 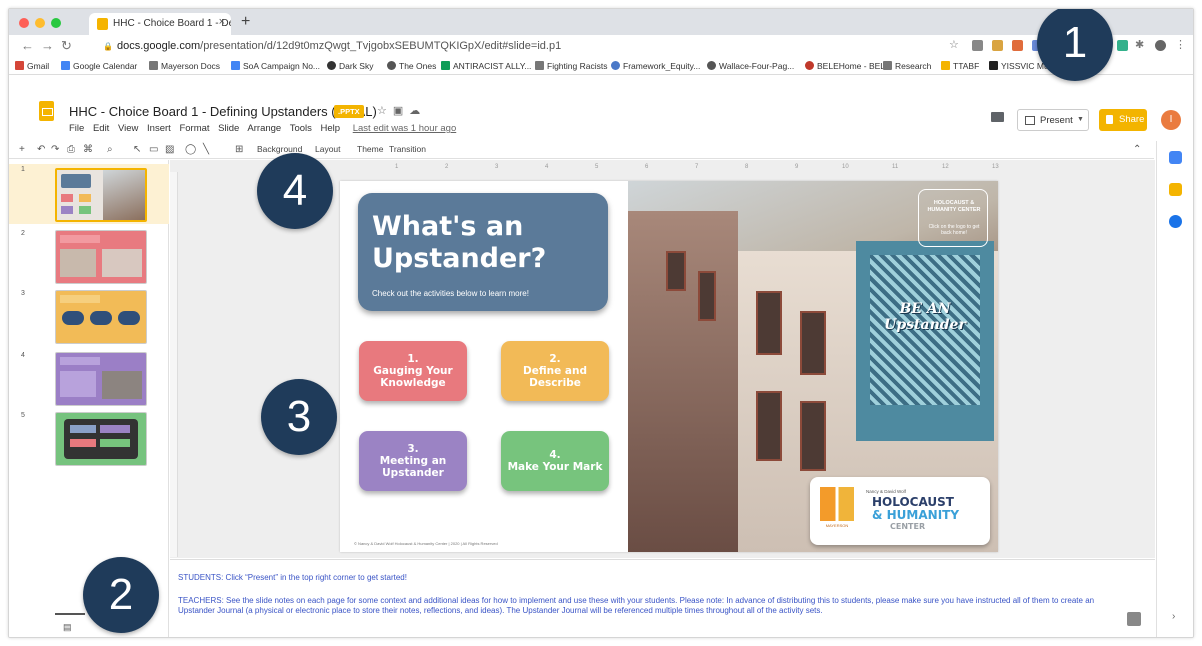 What do you see at coordinates (222, 22) in the screenshot?
I see `tab-close-icon: ×` at bounding box center [222, 22].